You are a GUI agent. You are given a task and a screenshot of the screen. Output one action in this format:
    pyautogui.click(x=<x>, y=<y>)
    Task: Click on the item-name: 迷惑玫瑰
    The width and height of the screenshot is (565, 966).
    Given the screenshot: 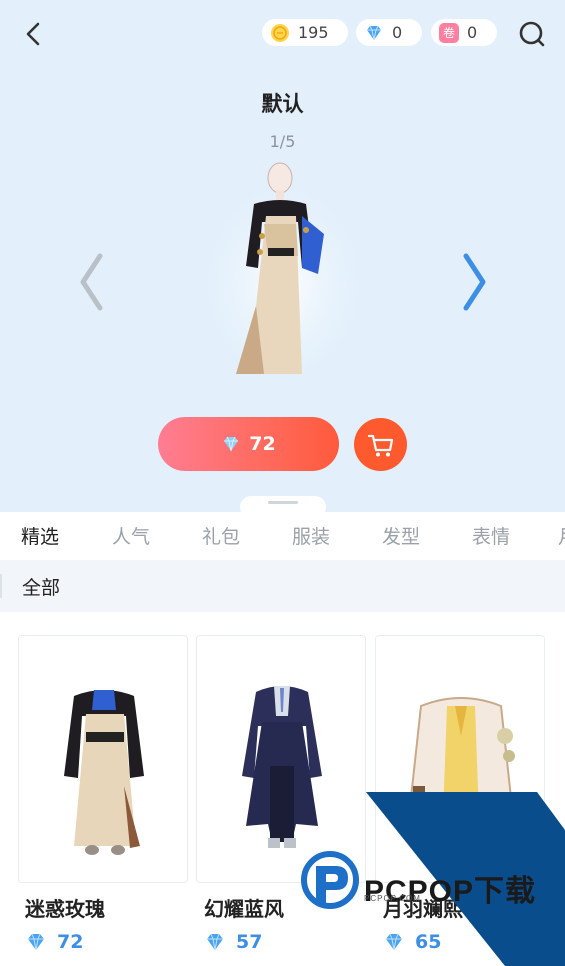 What is the action you would take?
    pyautogui.click(x=65, y=909)
    